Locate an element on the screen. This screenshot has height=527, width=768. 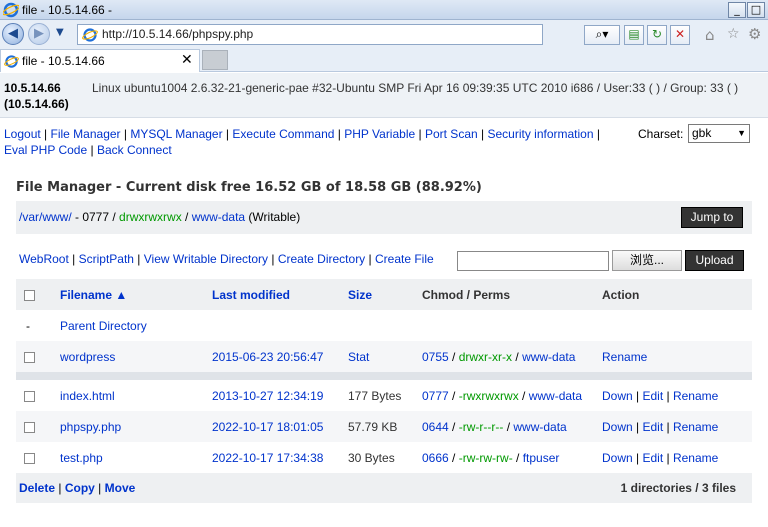
modified-link: 2022-10-17 18:01:05 is located at coordinates (267, 427).